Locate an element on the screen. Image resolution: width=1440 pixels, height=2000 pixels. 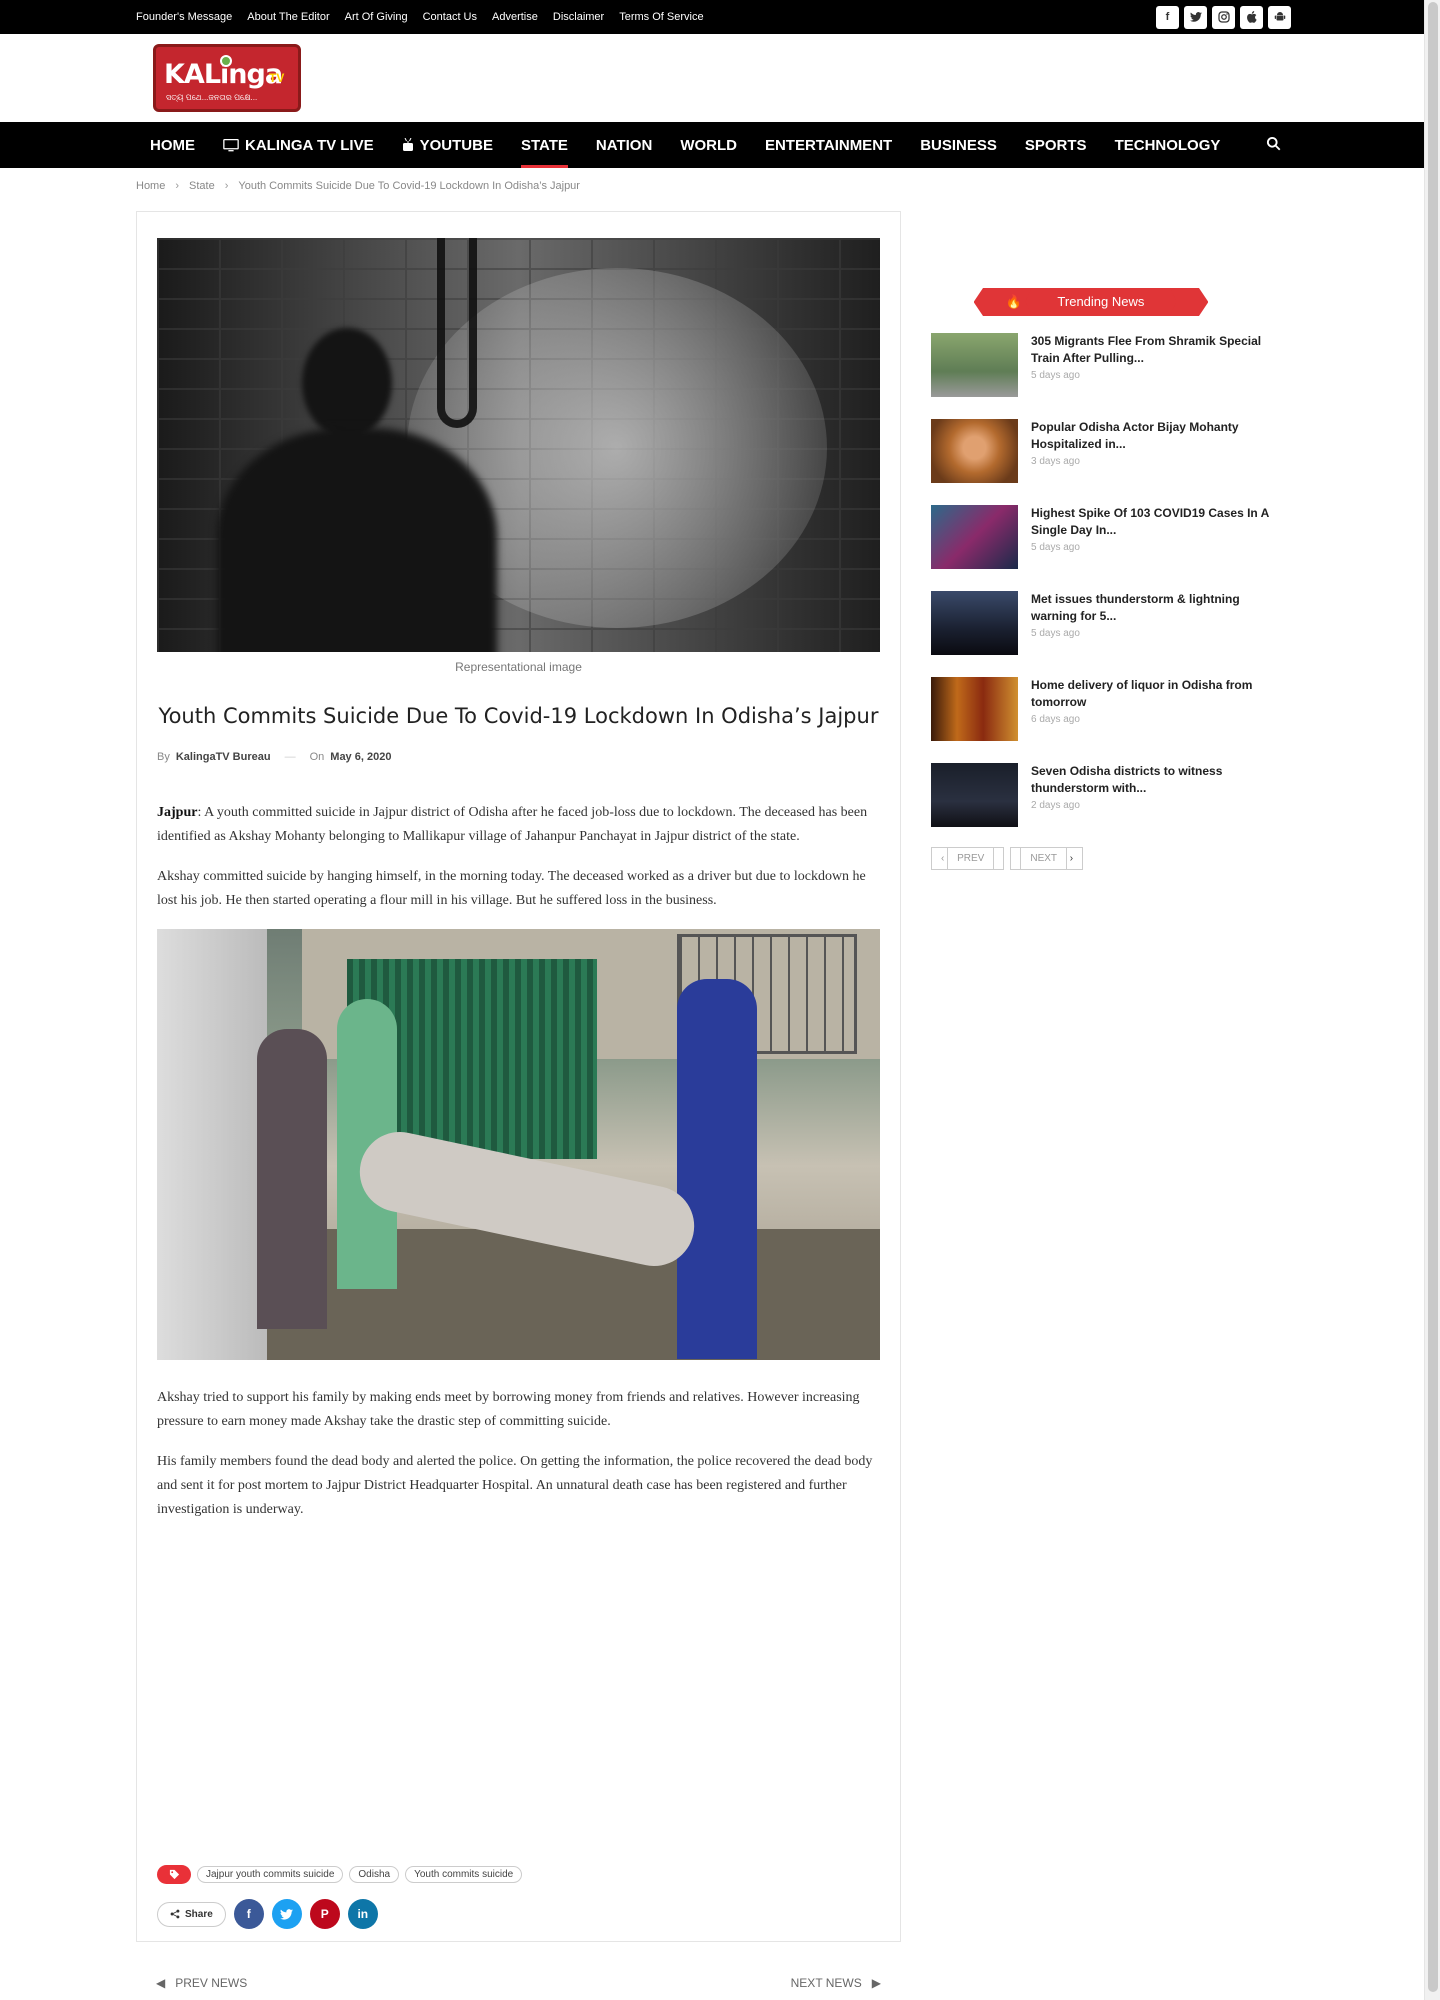
youtube-icon is located at coordinates (407, 144).